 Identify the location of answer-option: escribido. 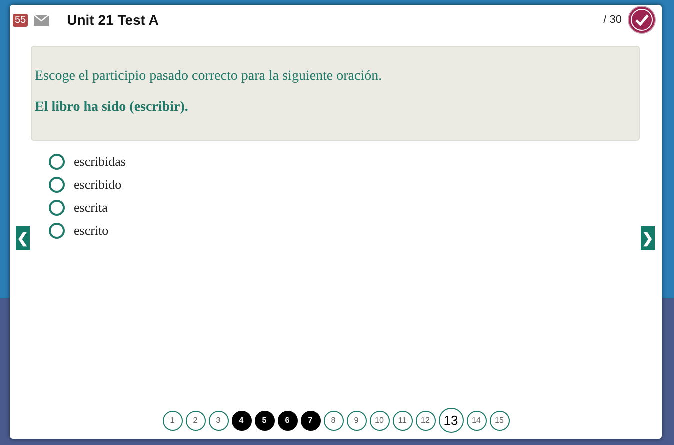
(355, 185).